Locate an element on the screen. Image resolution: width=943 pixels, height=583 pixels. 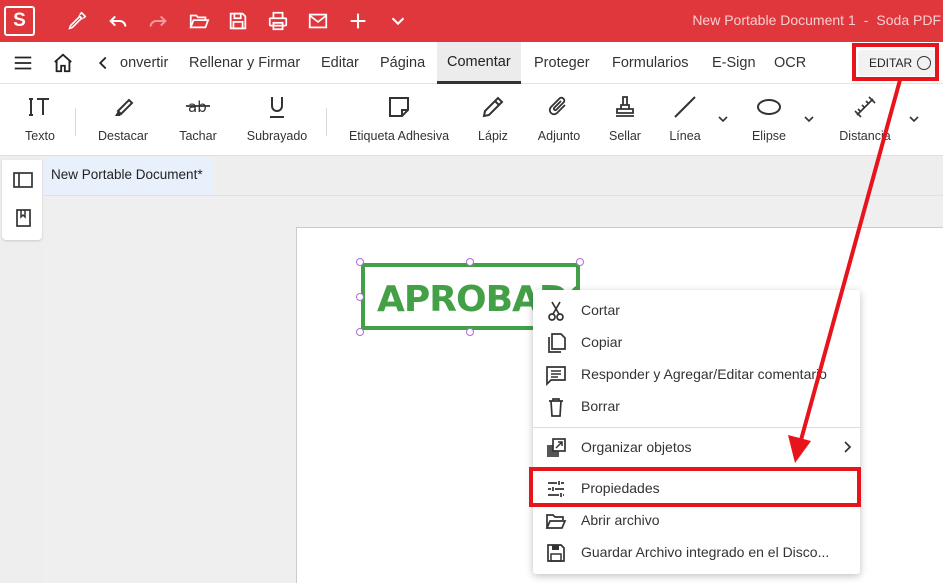
tool-label: Línea is located at coordinates (685, 136).